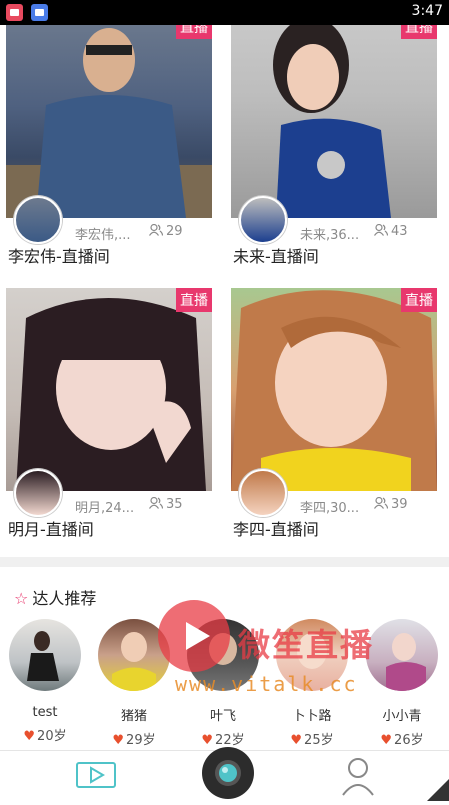 The image size is (449, 805). I want to click on notification-photo-icon, so click(39, 12).